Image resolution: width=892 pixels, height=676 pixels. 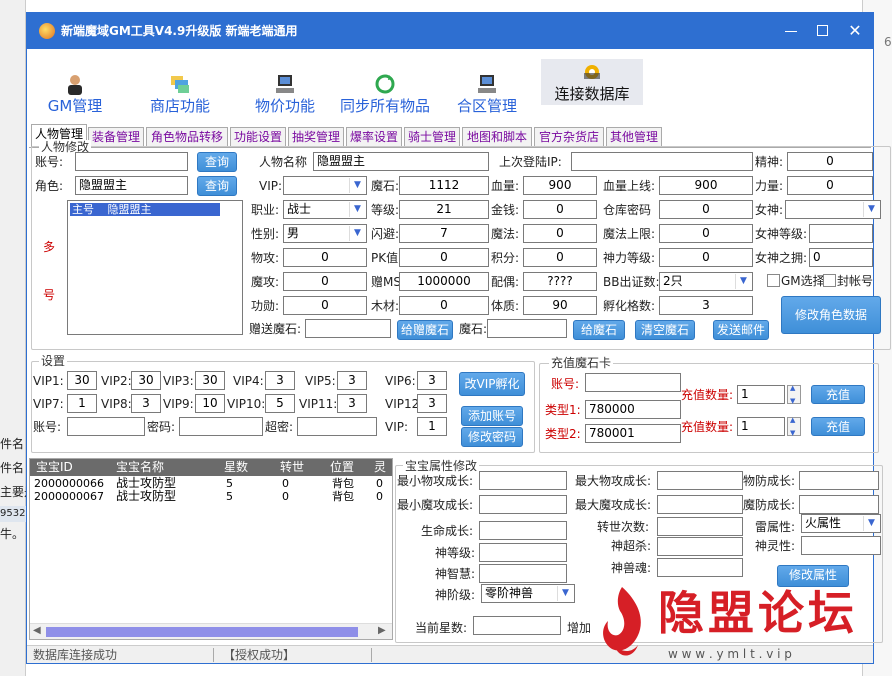 What do you see at coordinates (706, 305) in the screenshot?
I see `hatch-slots-input: 3` at bounding box center [706, 305].